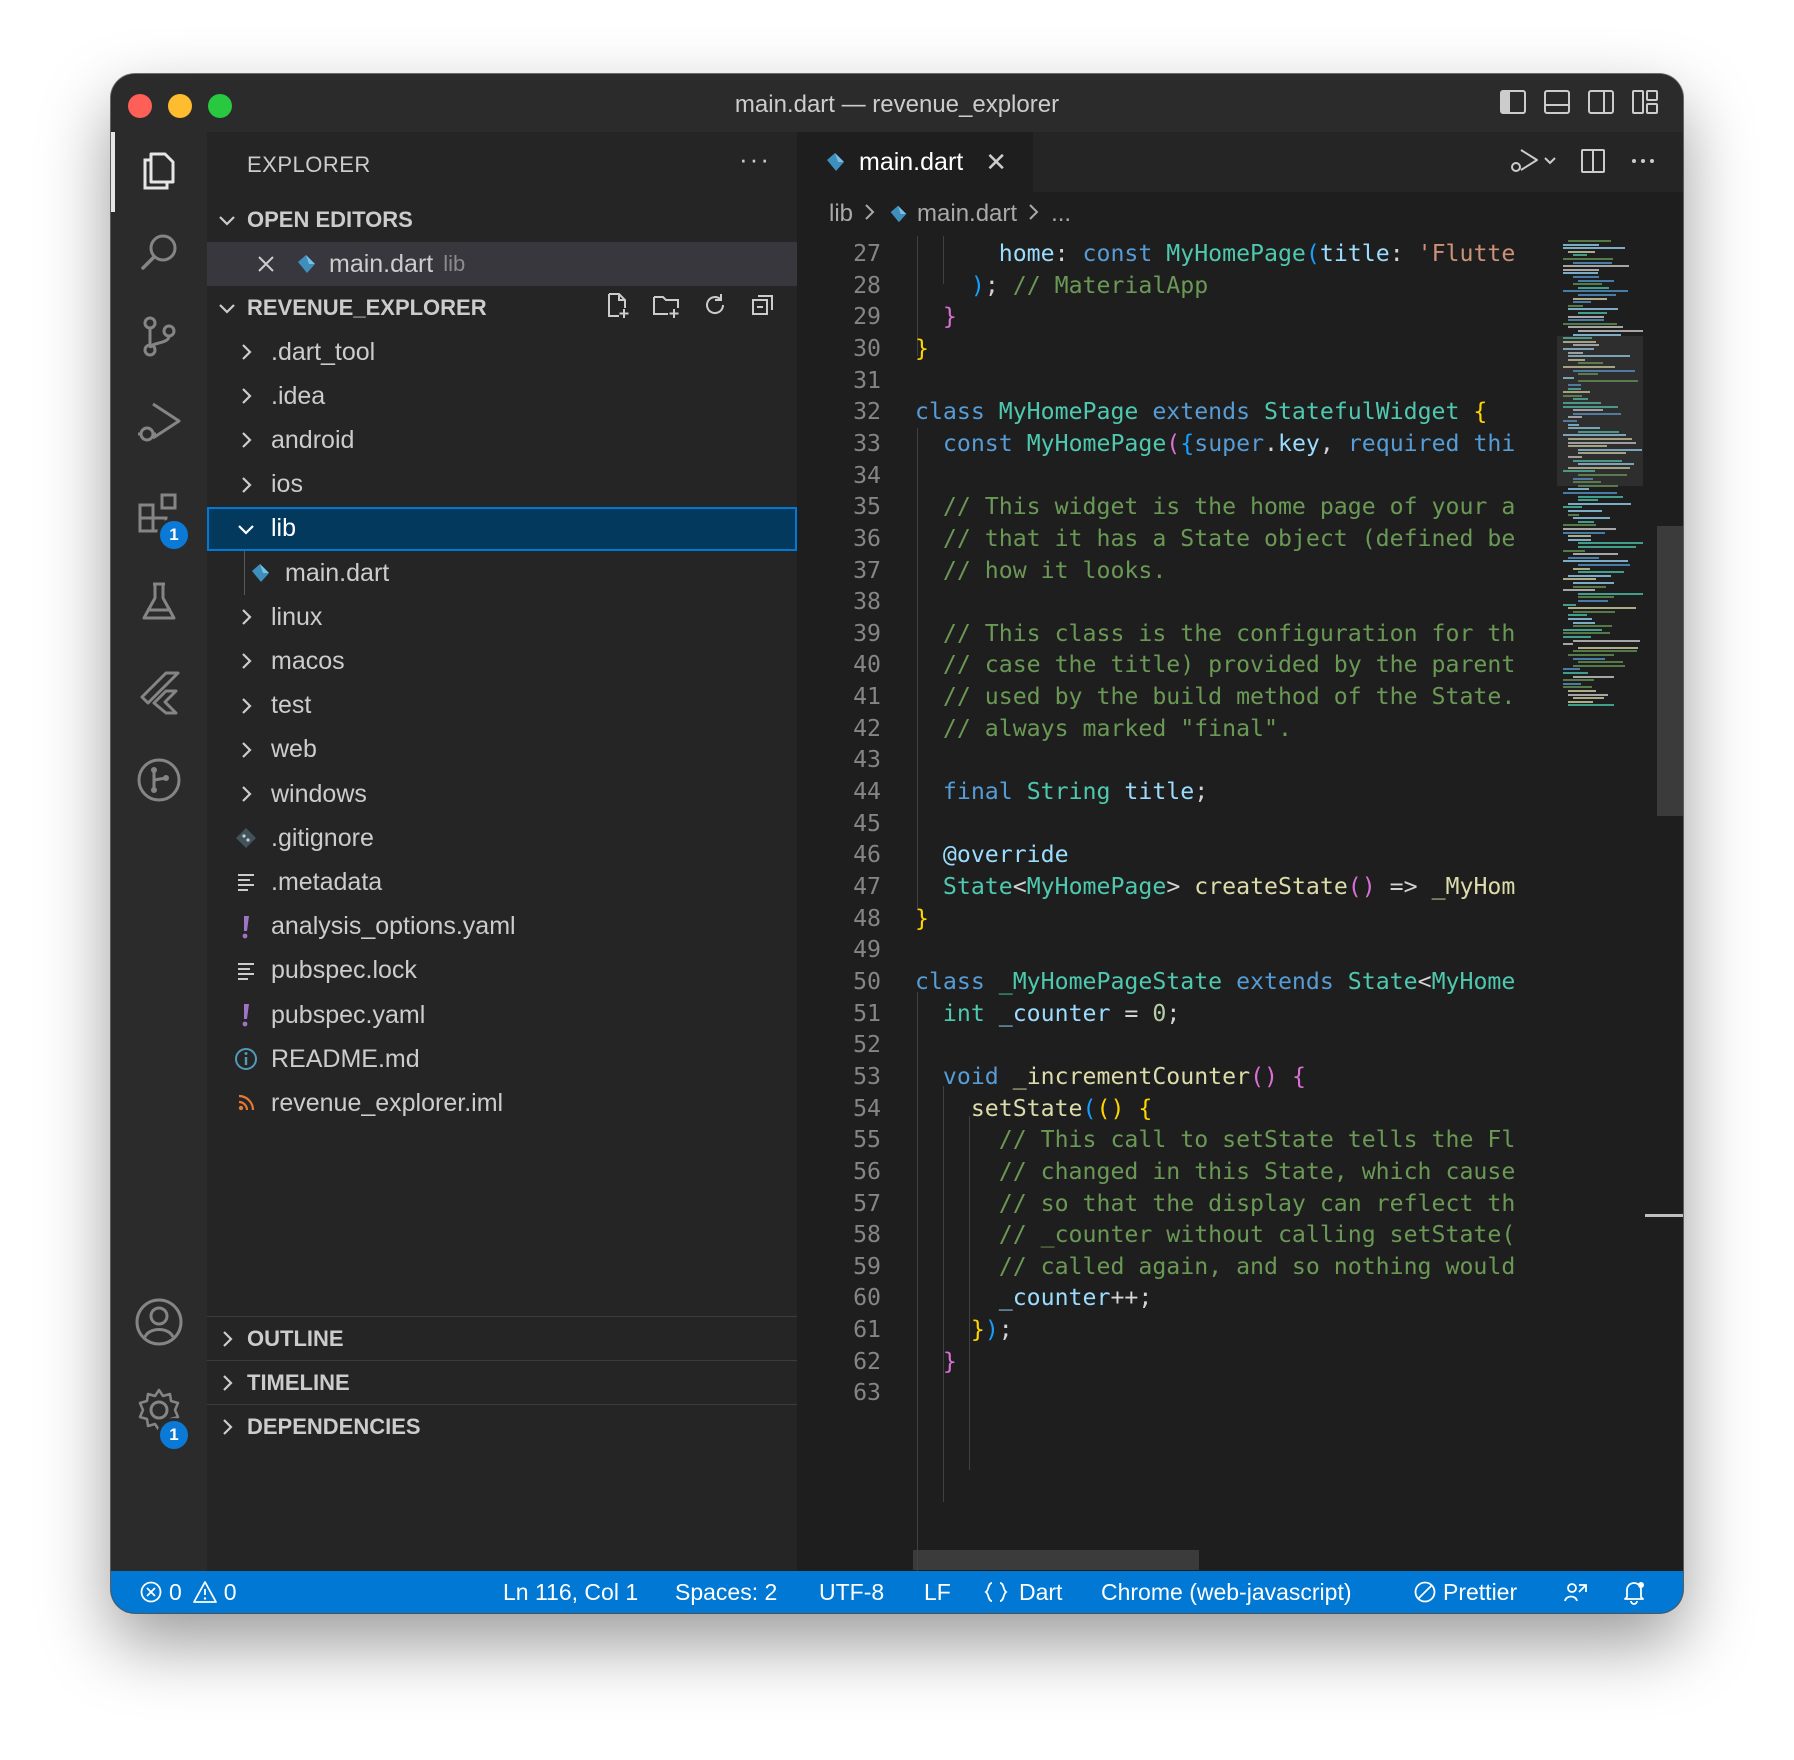 The image size is (1794, 1760). What do you see at coordinates (1465, 1592) in the screenshot?
I see `prettier-status: Prettier` at bounding box center [1465, 1592].